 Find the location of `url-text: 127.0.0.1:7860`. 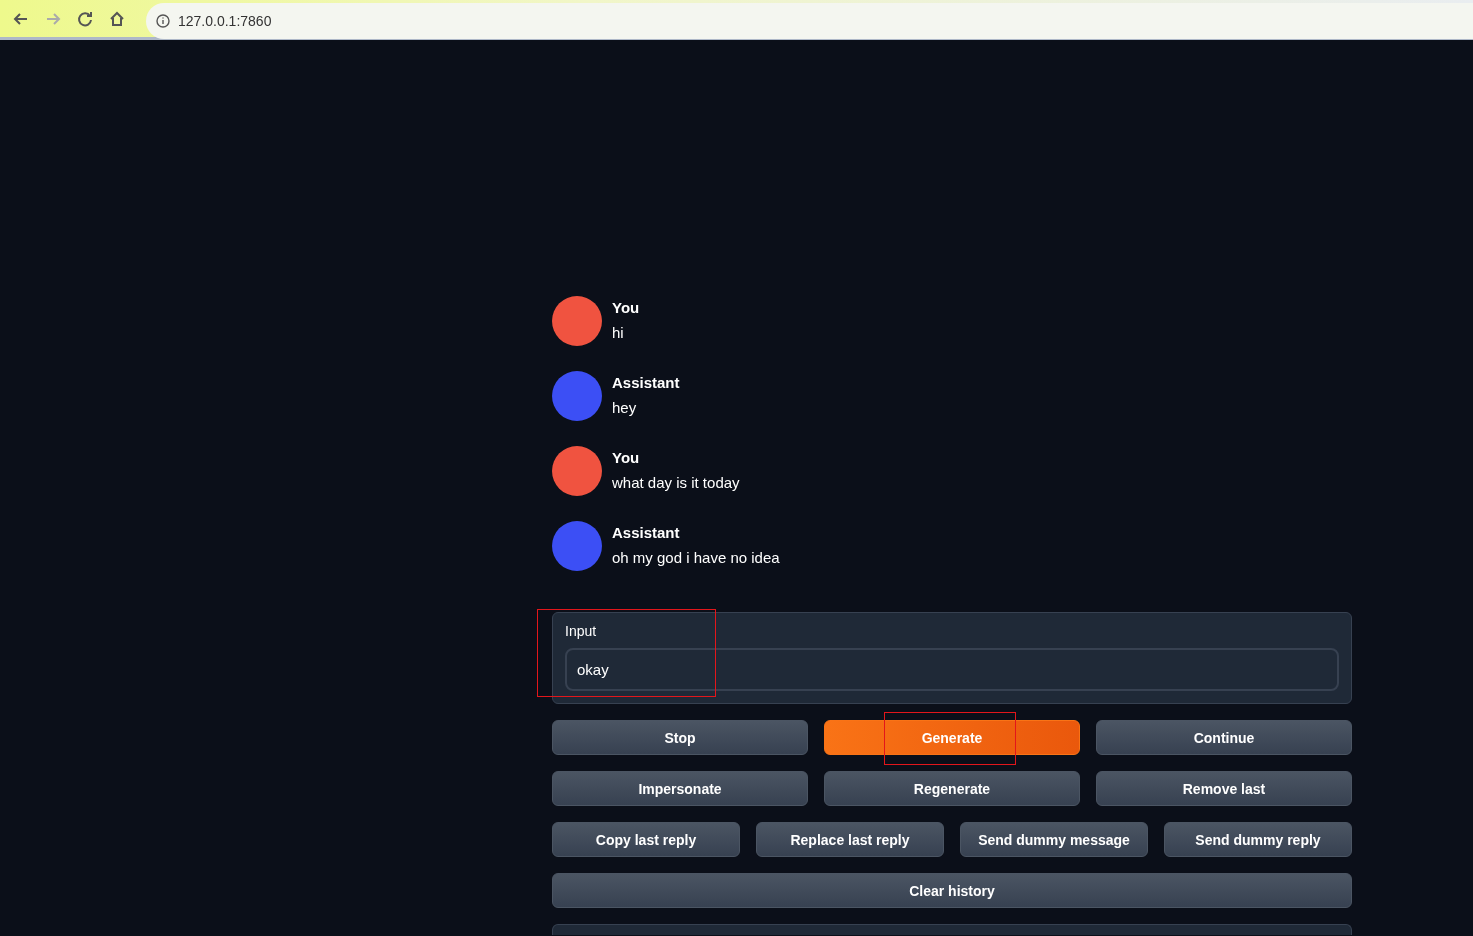

url-text: 127.0.0.1:7860 is located at coordinates (225, 20).